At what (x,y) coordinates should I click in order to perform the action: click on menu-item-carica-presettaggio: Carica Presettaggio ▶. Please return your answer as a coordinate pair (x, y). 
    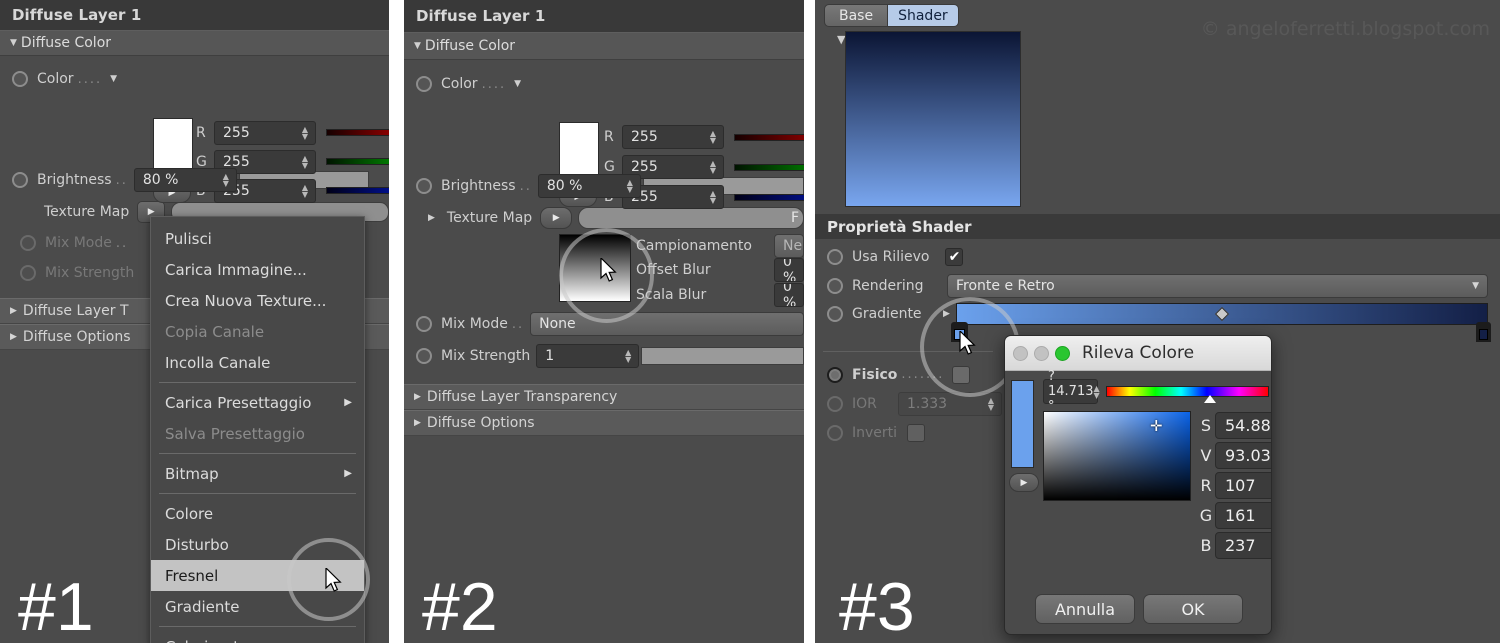
    Looking at the image, I should click on (257, 402).